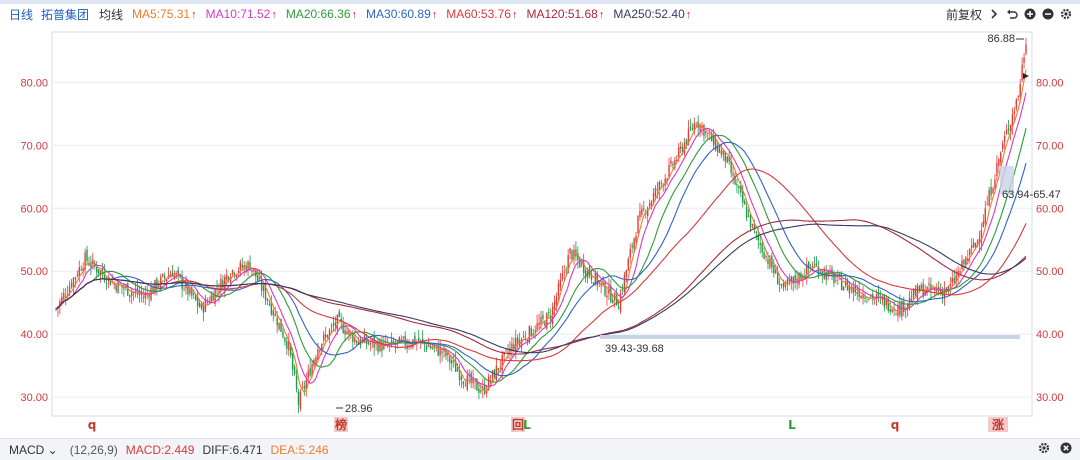 Image resolution: width=1080 pixels, height=460 pixels. Describe the element at coordinates (1048, 14) in the screenshot. I see `zoom-out-icon` at that location.